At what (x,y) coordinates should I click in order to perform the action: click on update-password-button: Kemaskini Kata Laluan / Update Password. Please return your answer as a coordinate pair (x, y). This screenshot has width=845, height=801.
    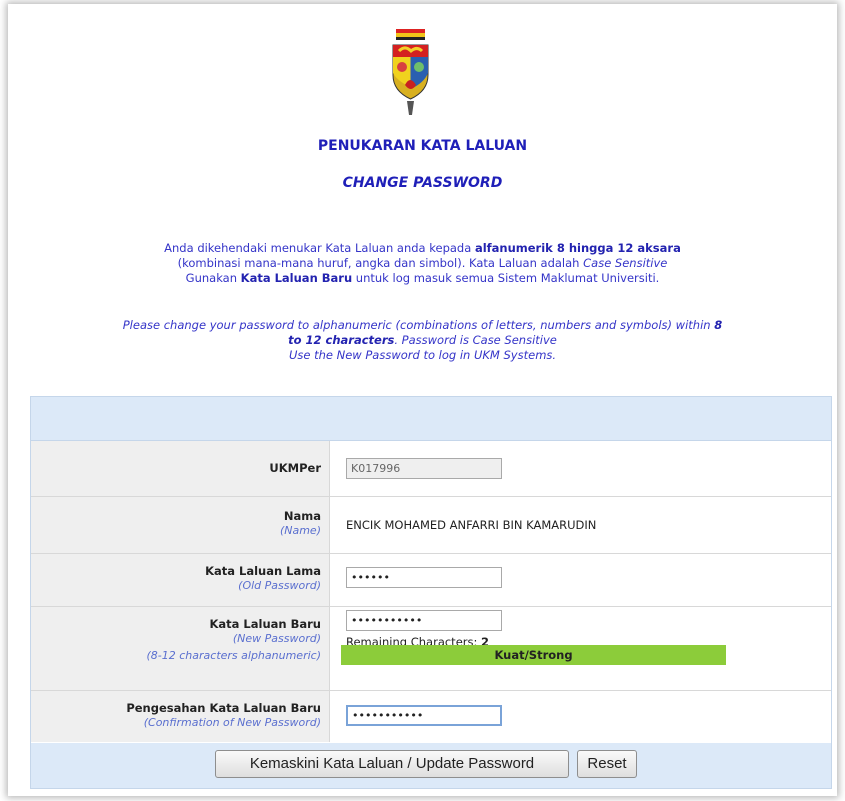
    Looking at the image, I should click on (392, 764).